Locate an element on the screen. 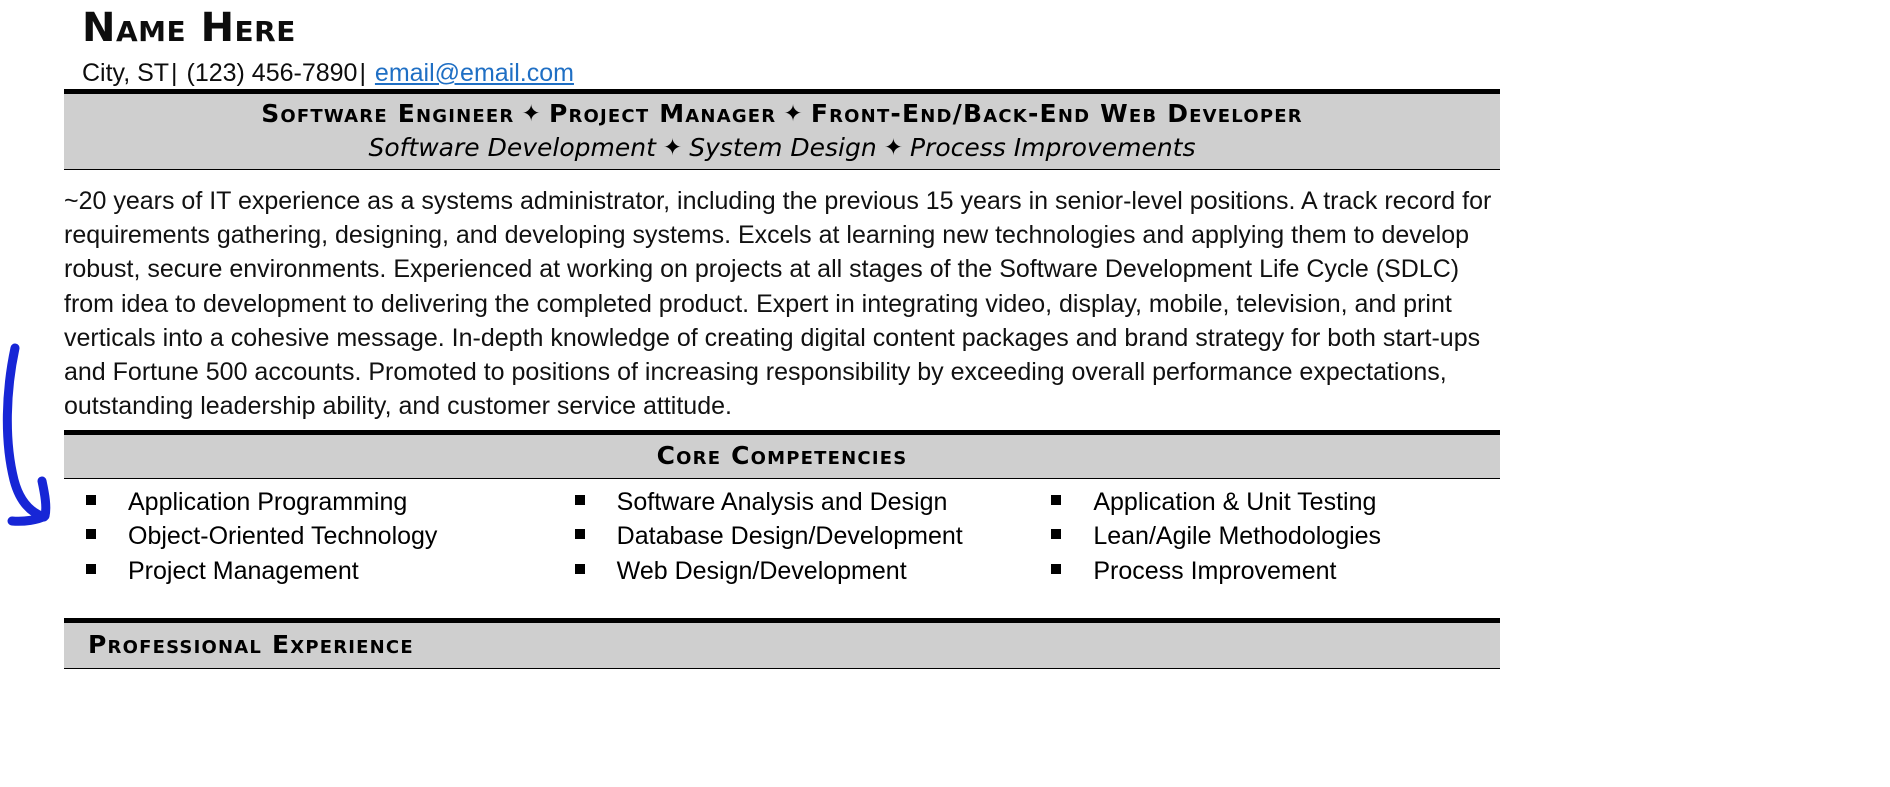 This screenshot has height=787, width=1890. competency-label: Application Programming is located at coordinates (268, 501).